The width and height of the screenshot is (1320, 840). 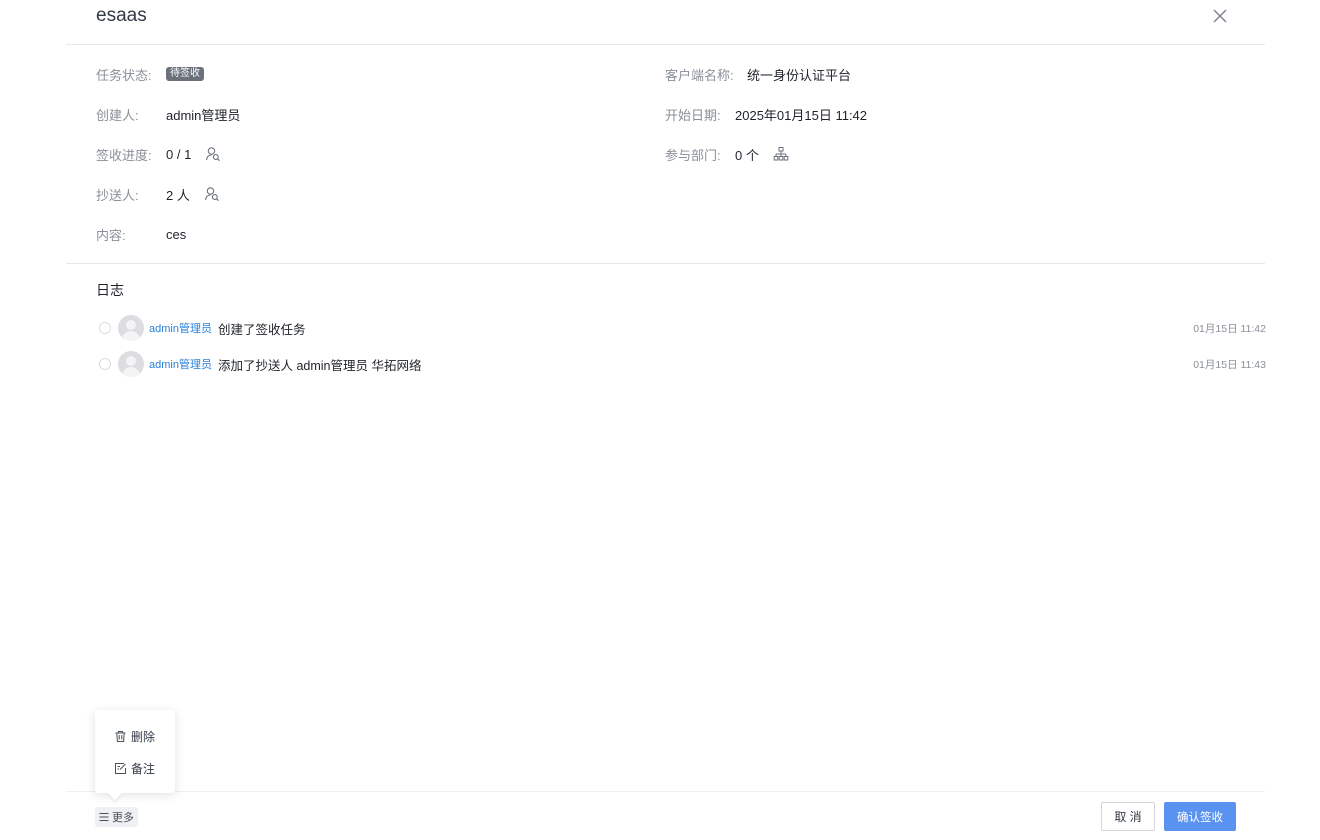 What do you see at coordinates (261, 329) in the screenshot?
I see `log-action: 创建了签收任务` at bounding box center [261, 329].